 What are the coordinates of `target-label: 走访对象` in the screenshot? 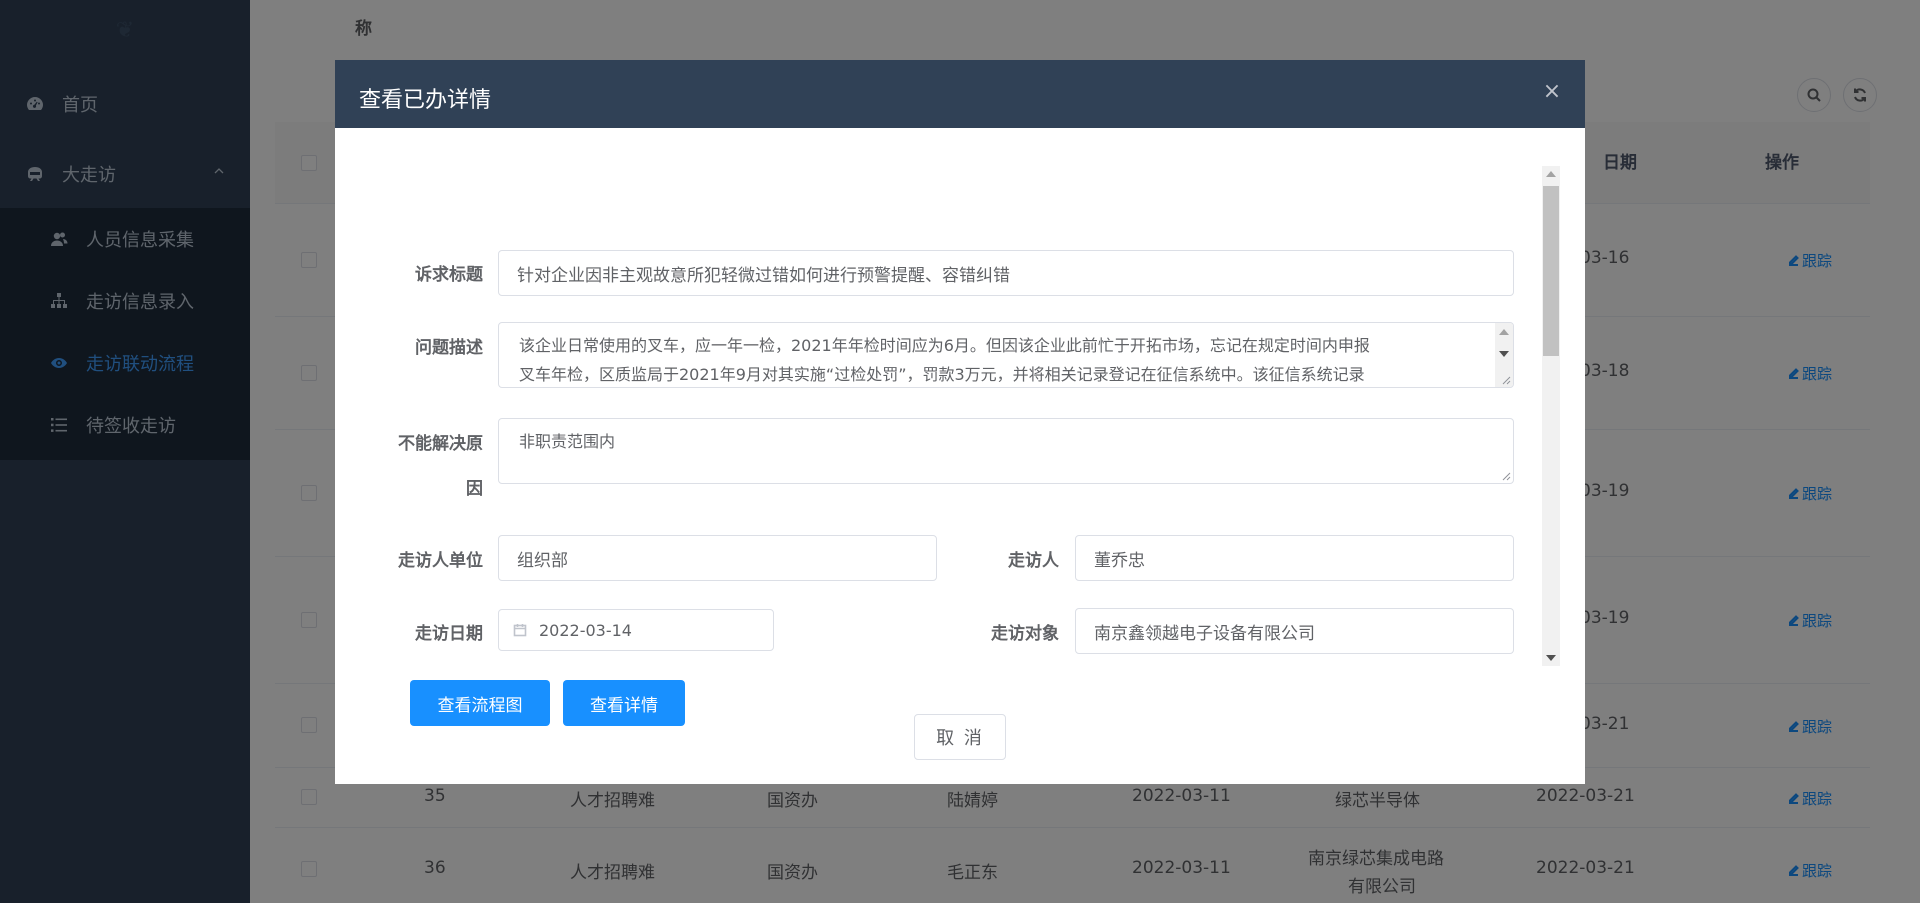 It's located at (1025, 634).